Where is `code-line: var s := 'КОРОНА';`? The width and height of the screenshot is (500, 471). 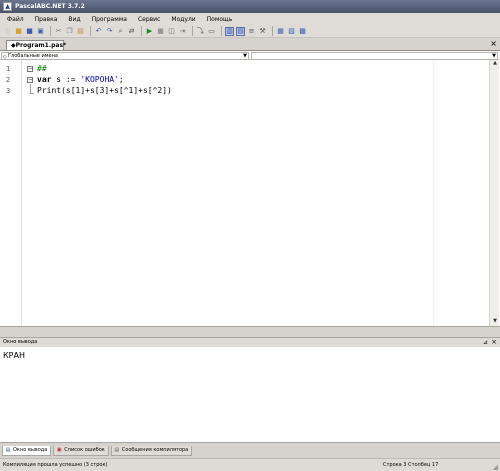 code-line: var s := 'КОРОНА'; is located at coordinates (80, 79).